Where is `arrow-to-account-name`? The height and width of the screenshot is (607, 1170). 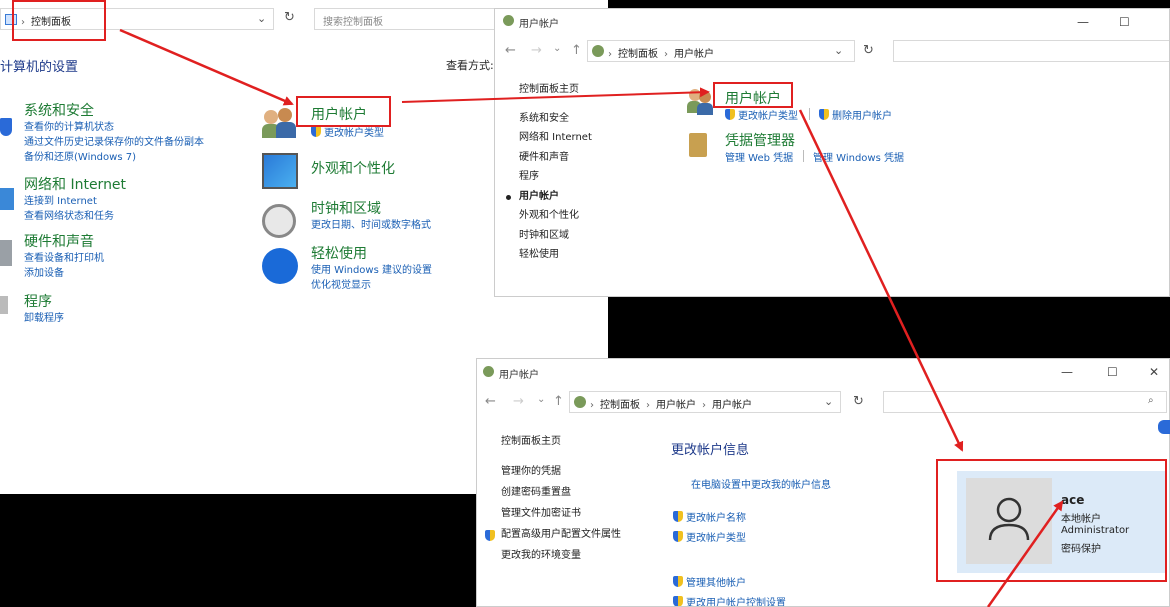
arrow-to-account-name is located at coordinates (1025, 553).